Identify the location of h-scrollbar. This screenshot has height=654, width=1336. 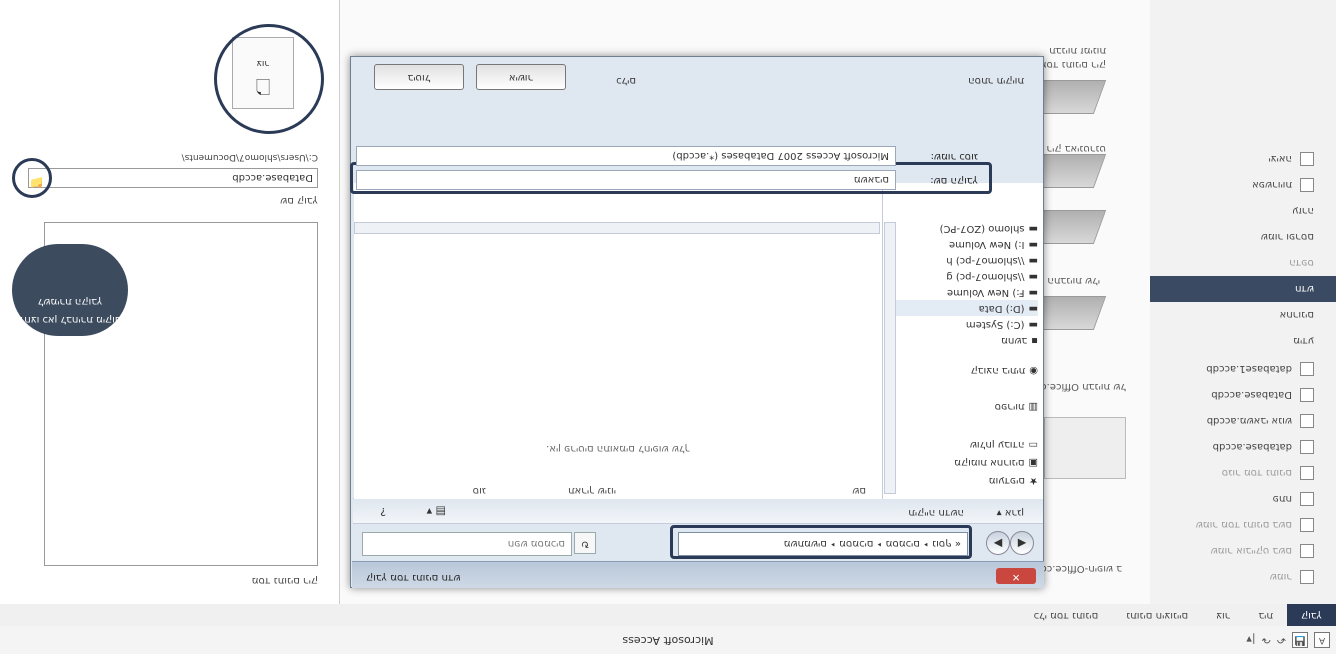
(617, 228).